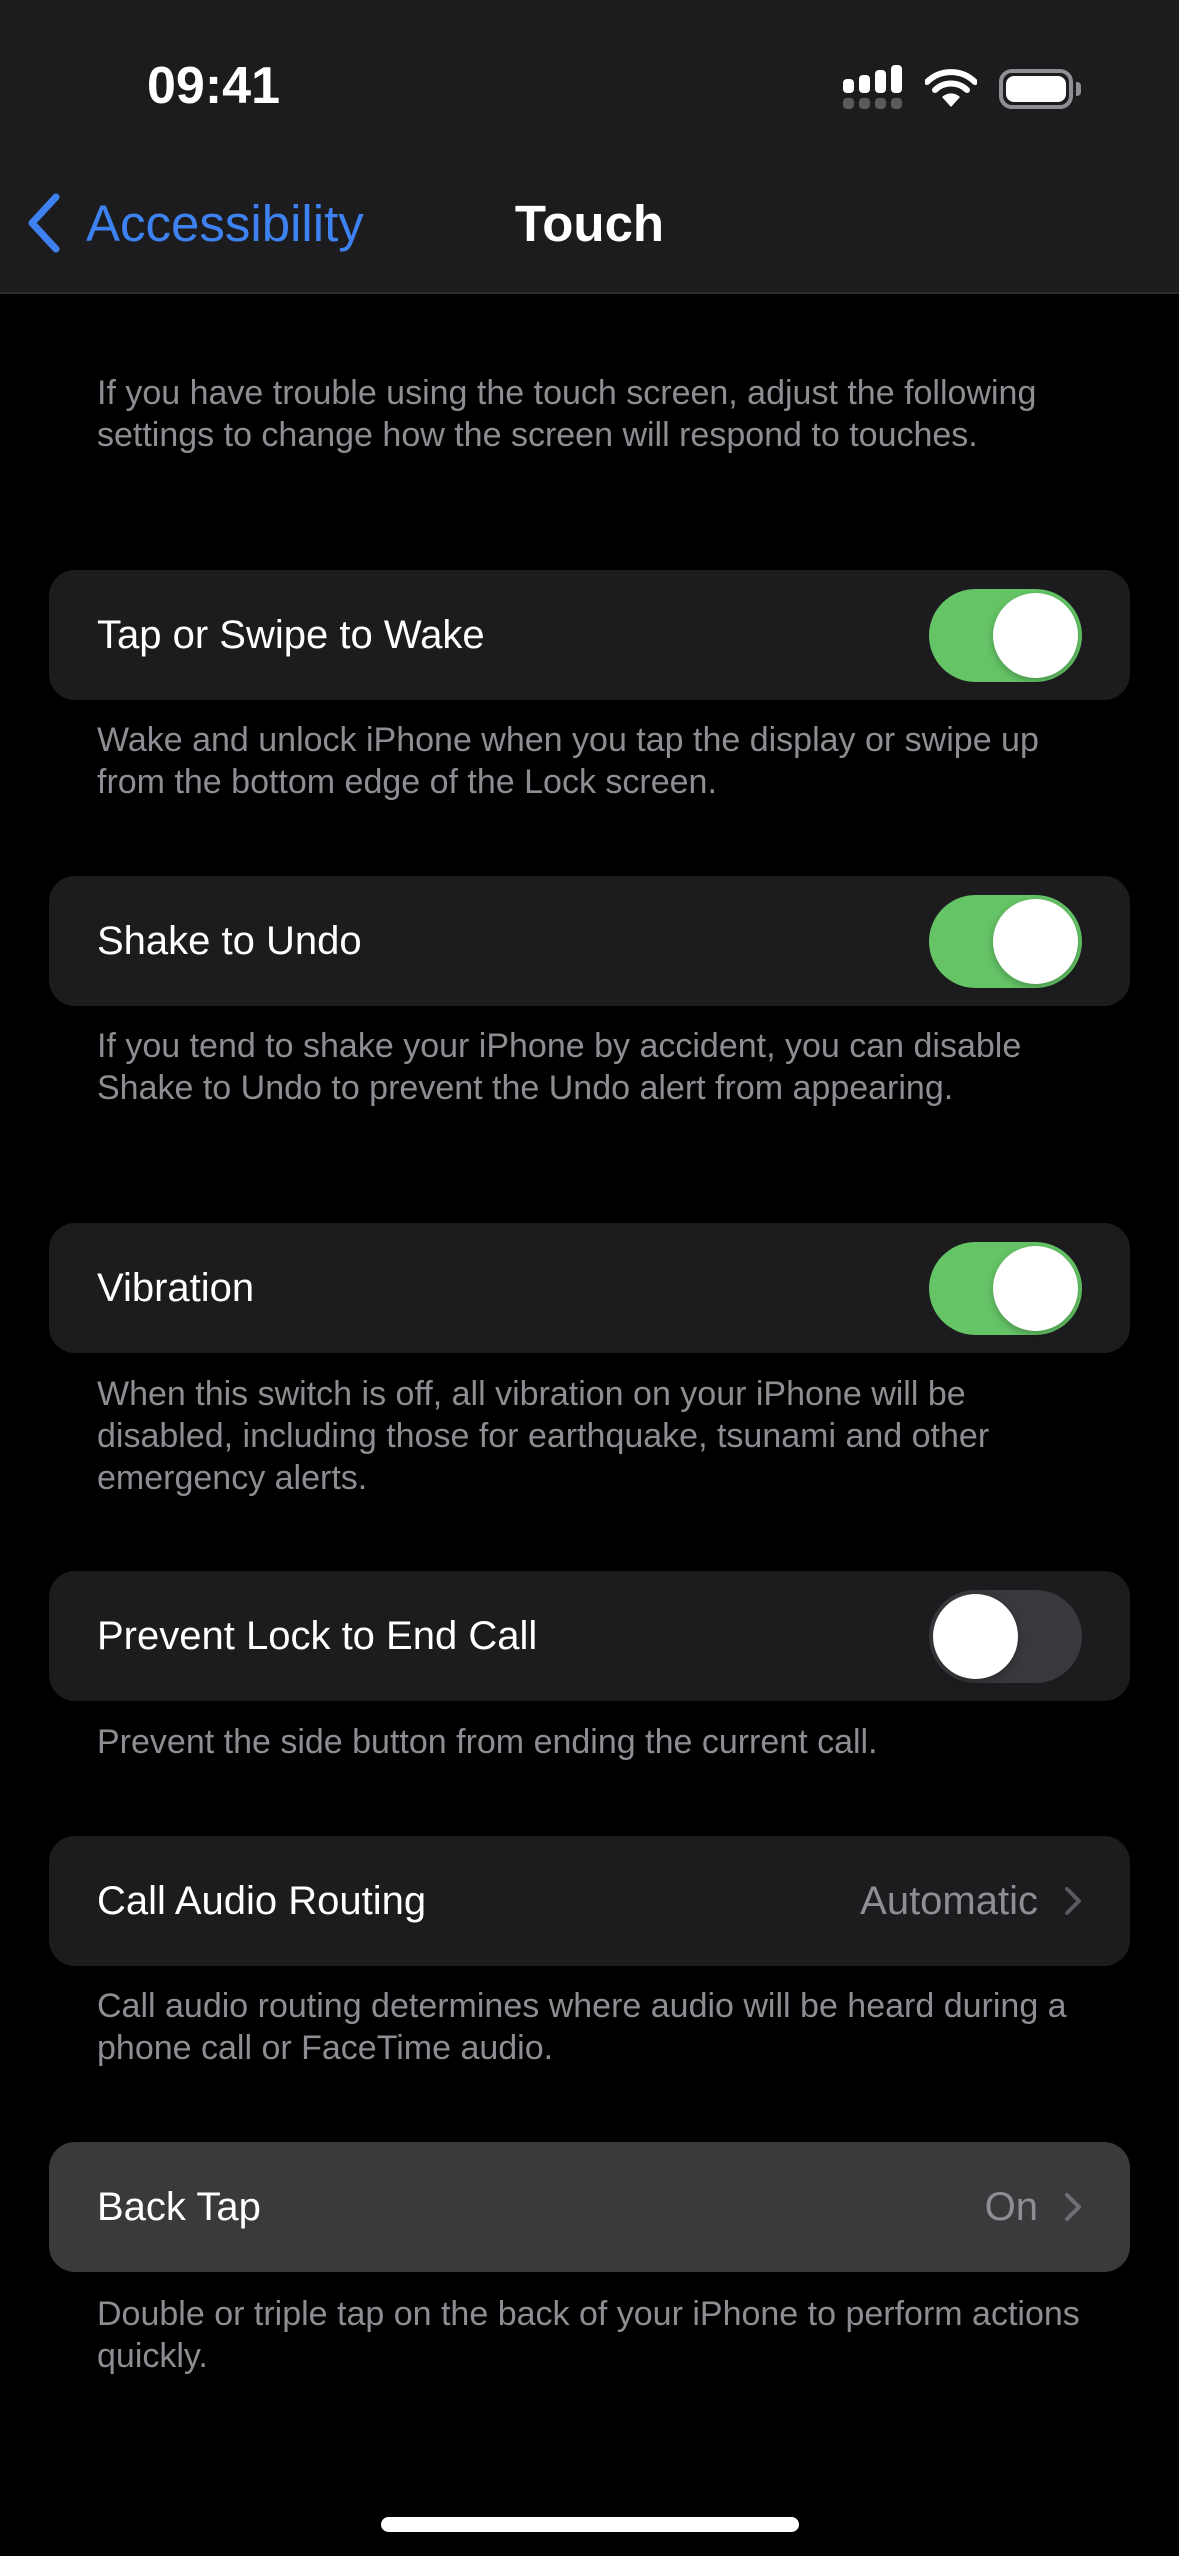 Image resolution: width=1179 pixels, height=2556 pixels. What do you see at coordinates (590, 2524) in the screenshot?
I see `home-indicator` at bounding box center [590, 2524].